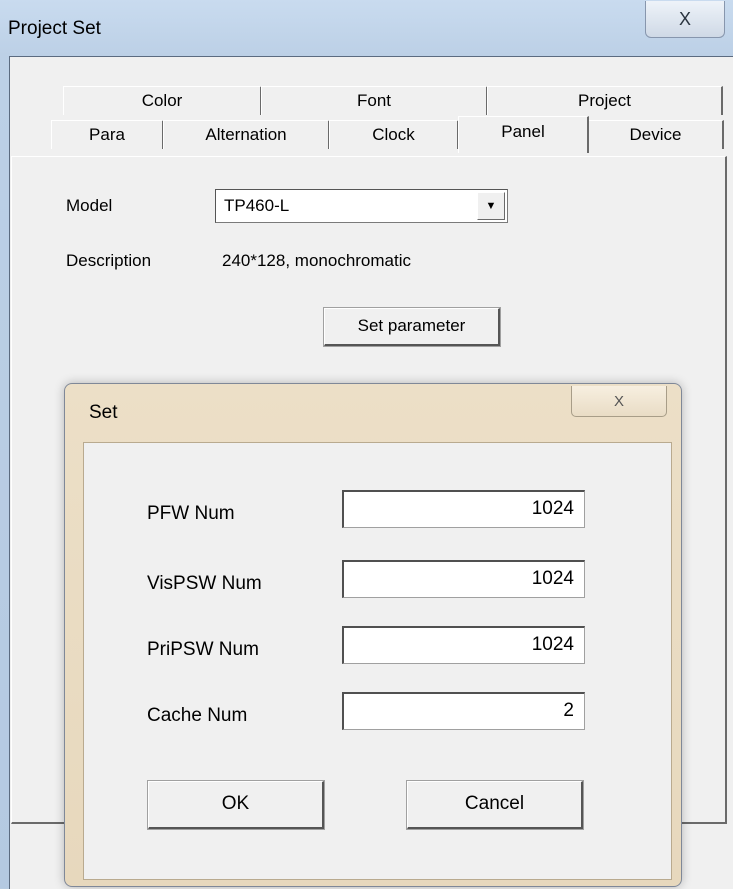  I want to click on dialog-close-button: X, so click(619, 401).